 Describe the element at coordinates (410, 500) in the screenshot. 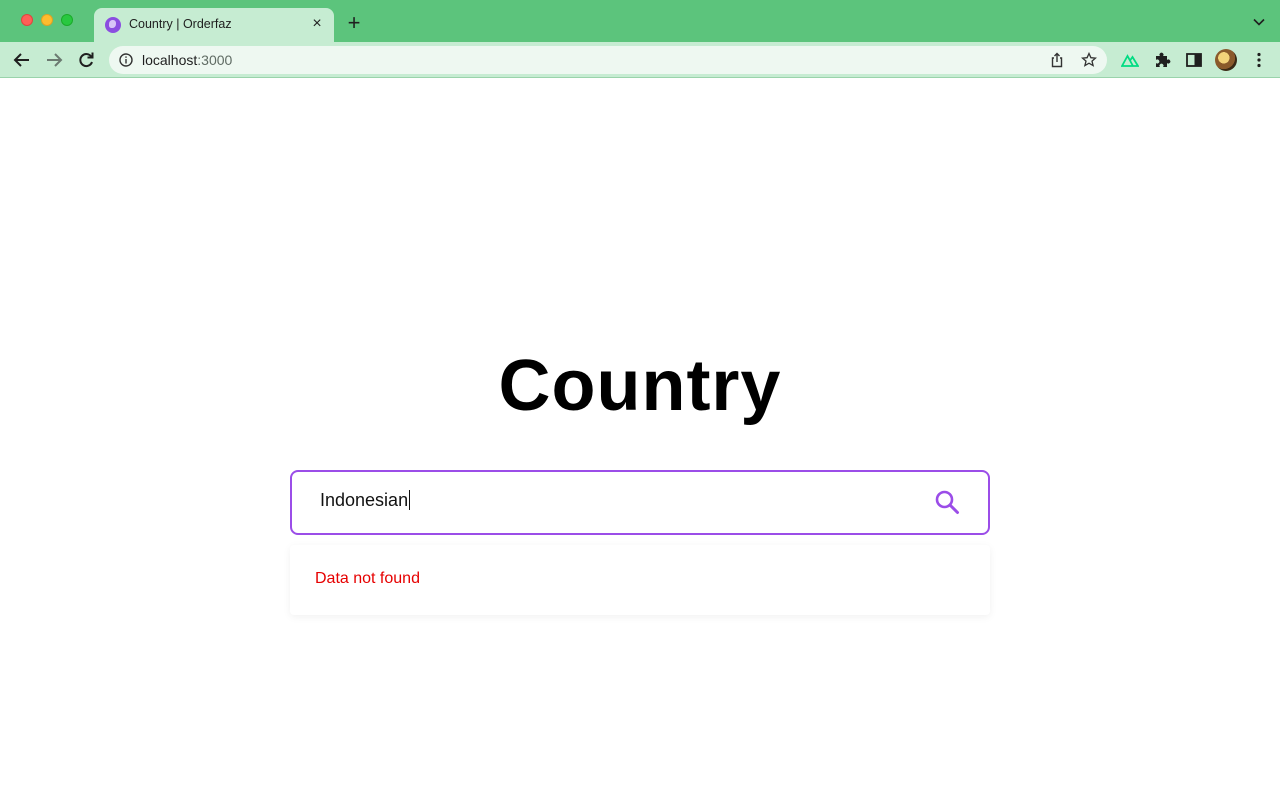

I see `text-caret` at that location.